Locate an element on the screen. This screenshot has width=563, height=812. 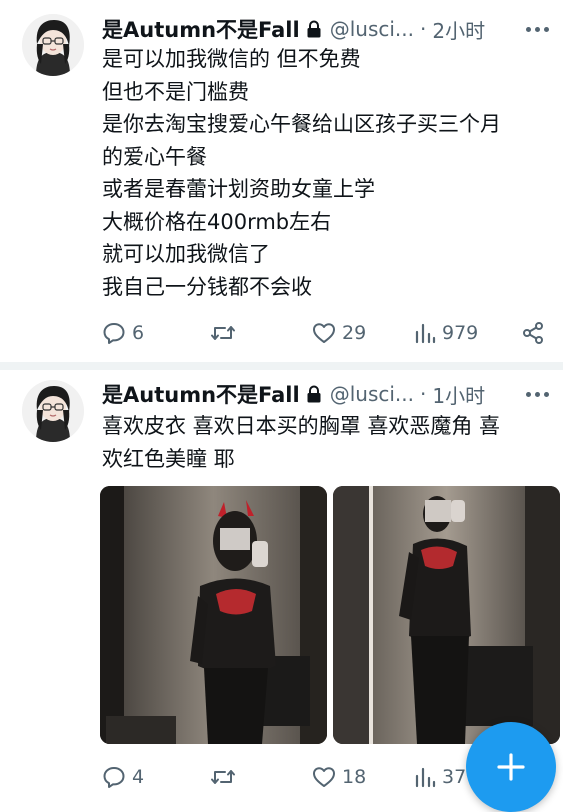
plus-icon is located at coordinates (511, 767).